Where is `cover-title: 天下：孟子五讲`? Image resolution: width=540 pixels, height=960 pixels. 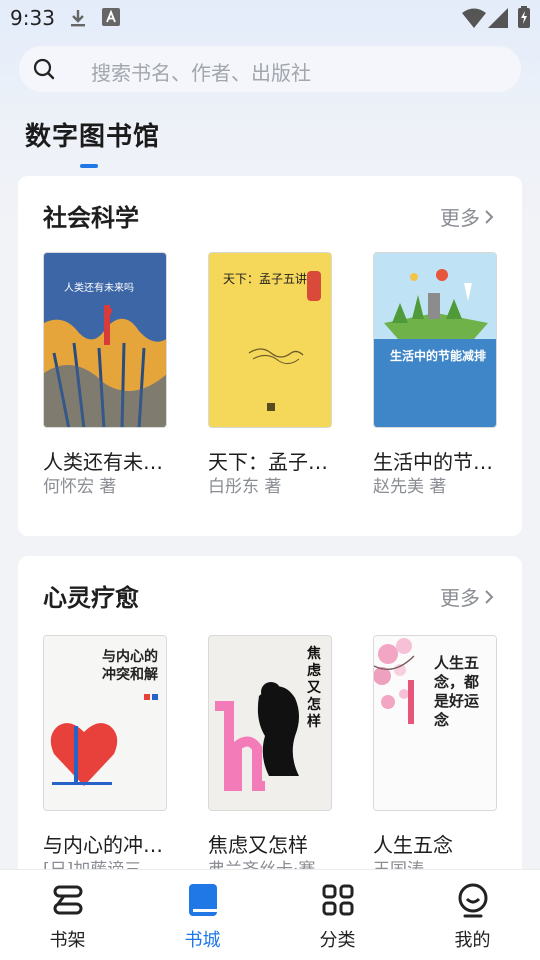
cover-title: 天下：孟子五讲 is located at coordinates (265, 279).